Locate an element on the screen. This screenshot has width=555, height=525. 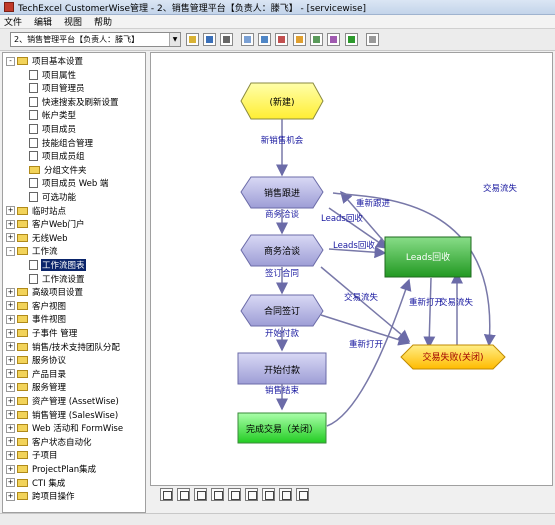
zoom-in-icon is located at coordinates (200, 494).